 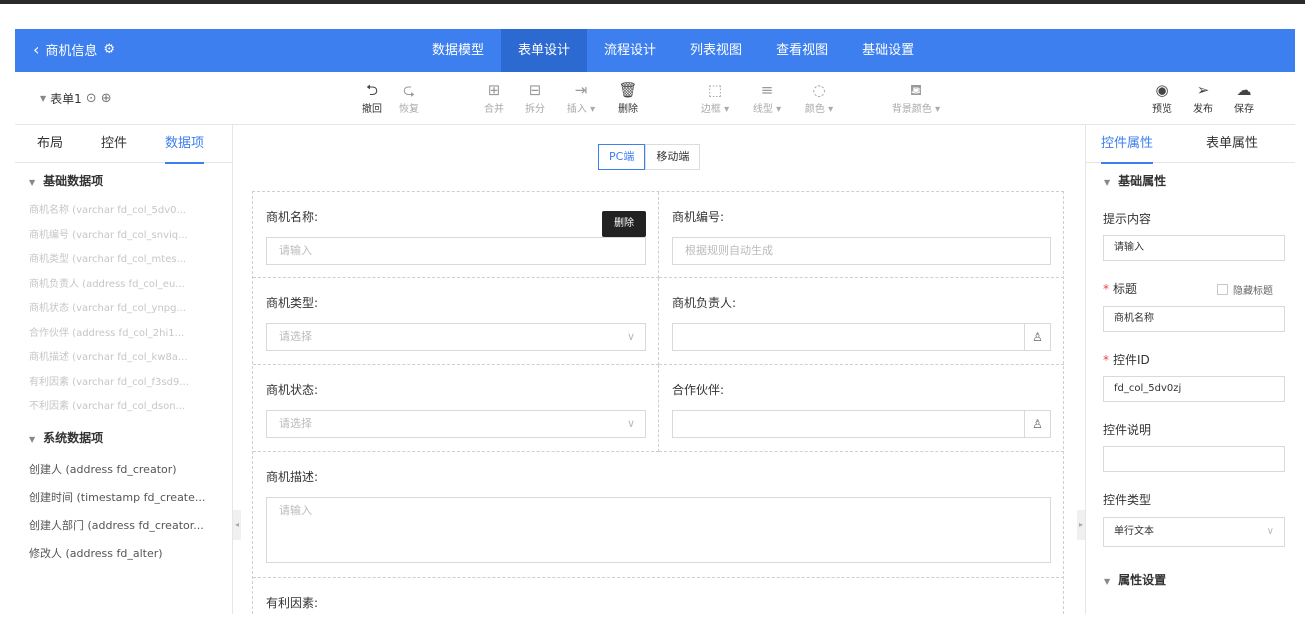 What do you see at coordinates (91, 98) in the screenshot?
I see `more-icon: ⊙` at bounding box center [91, 98].